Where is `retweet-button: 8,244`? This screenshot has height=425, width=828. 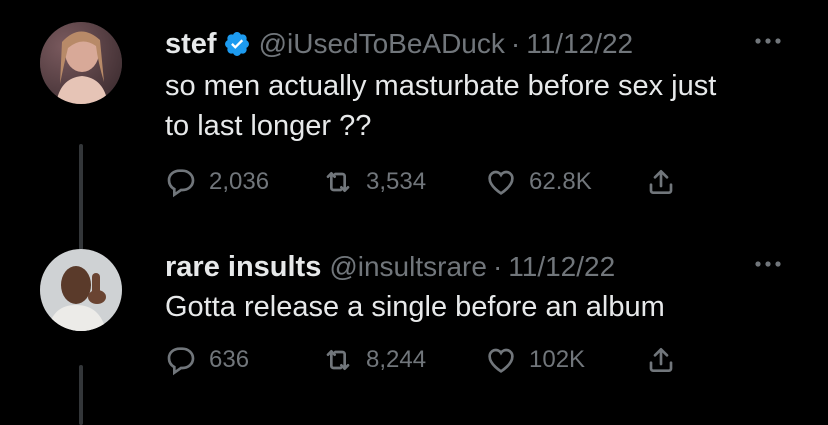 retweet-button: 8,244 is located at coordinates (374, 360).